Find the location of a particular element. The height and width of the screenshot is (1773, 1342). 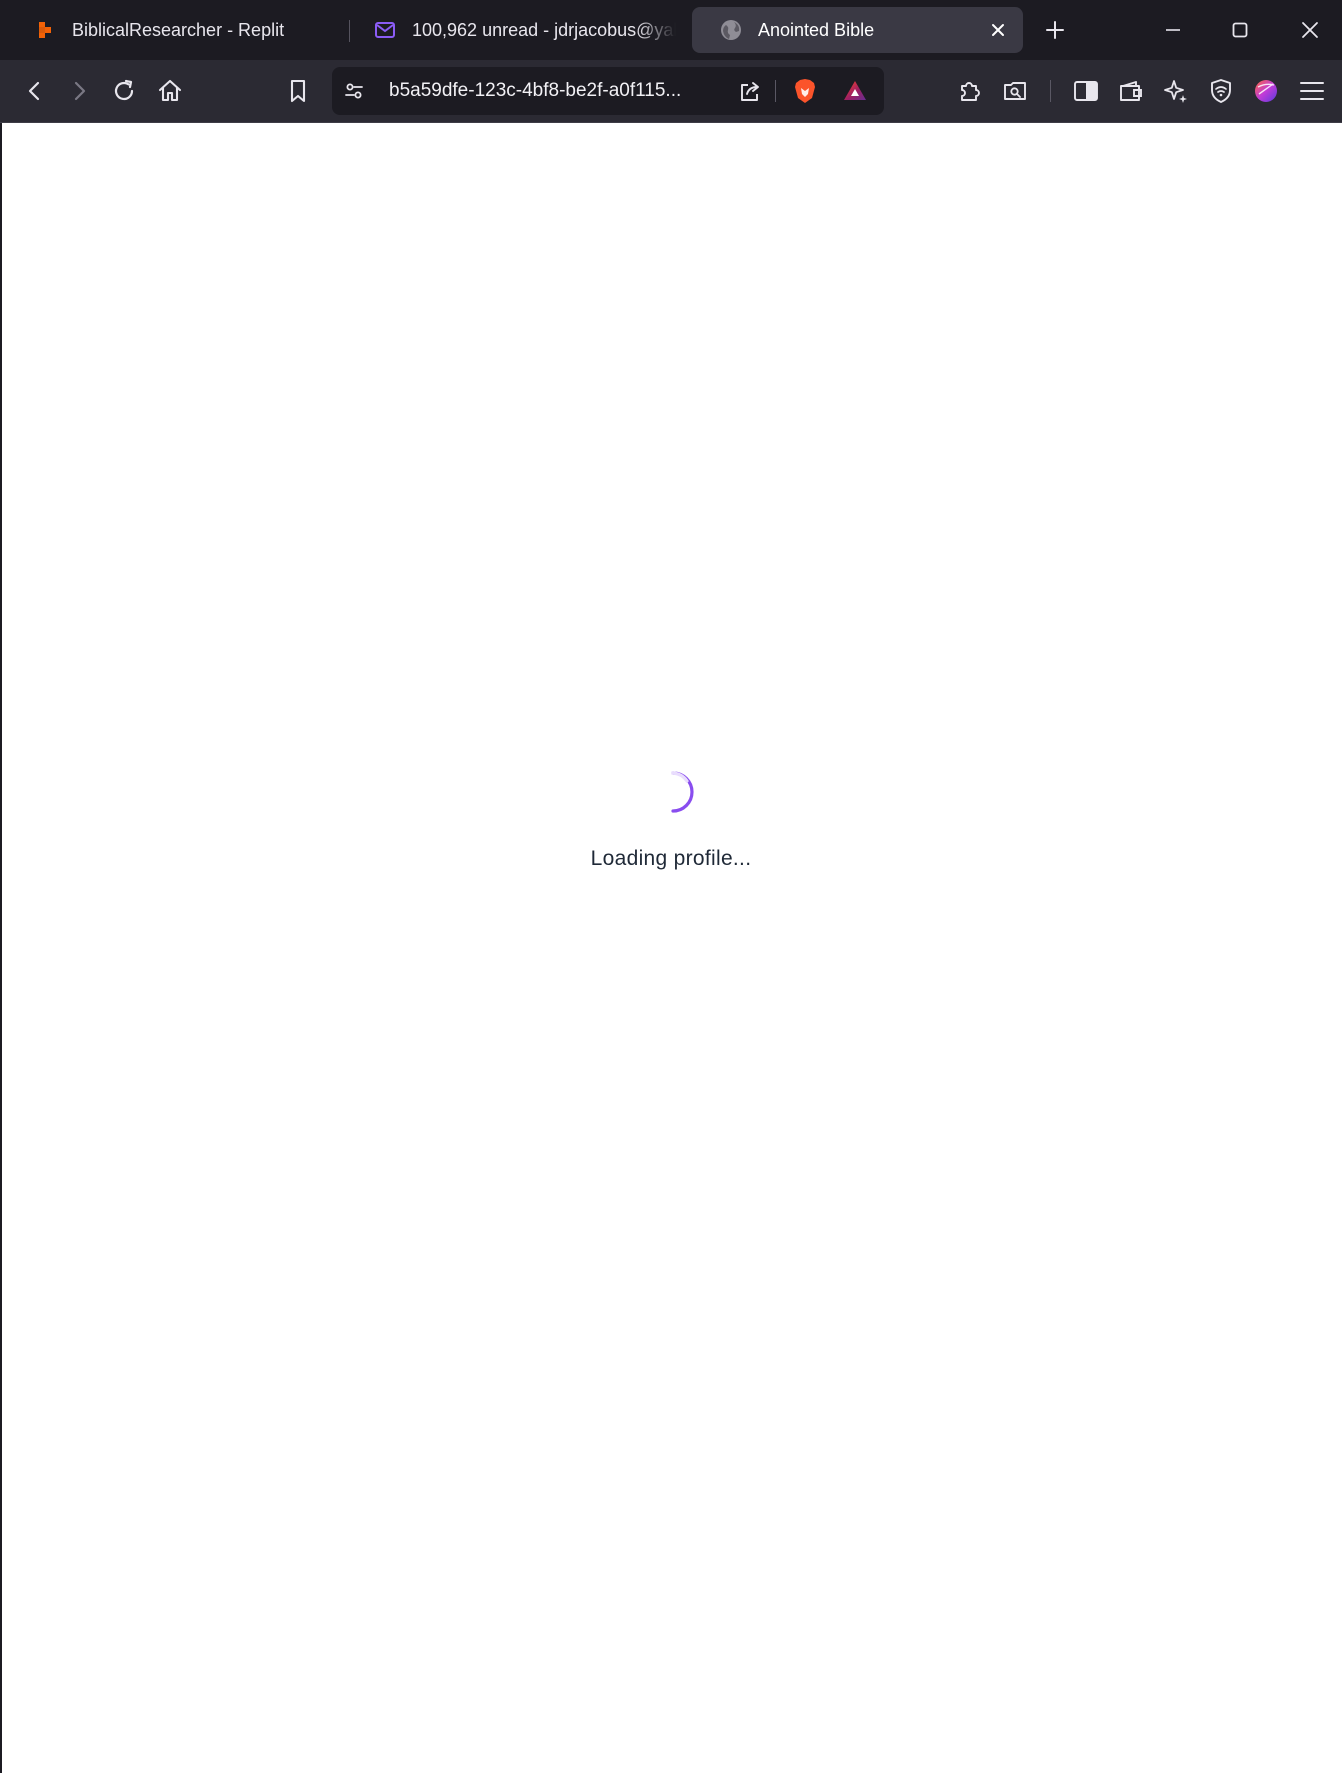

minimize-icon is located at coordinates (1173, 30).